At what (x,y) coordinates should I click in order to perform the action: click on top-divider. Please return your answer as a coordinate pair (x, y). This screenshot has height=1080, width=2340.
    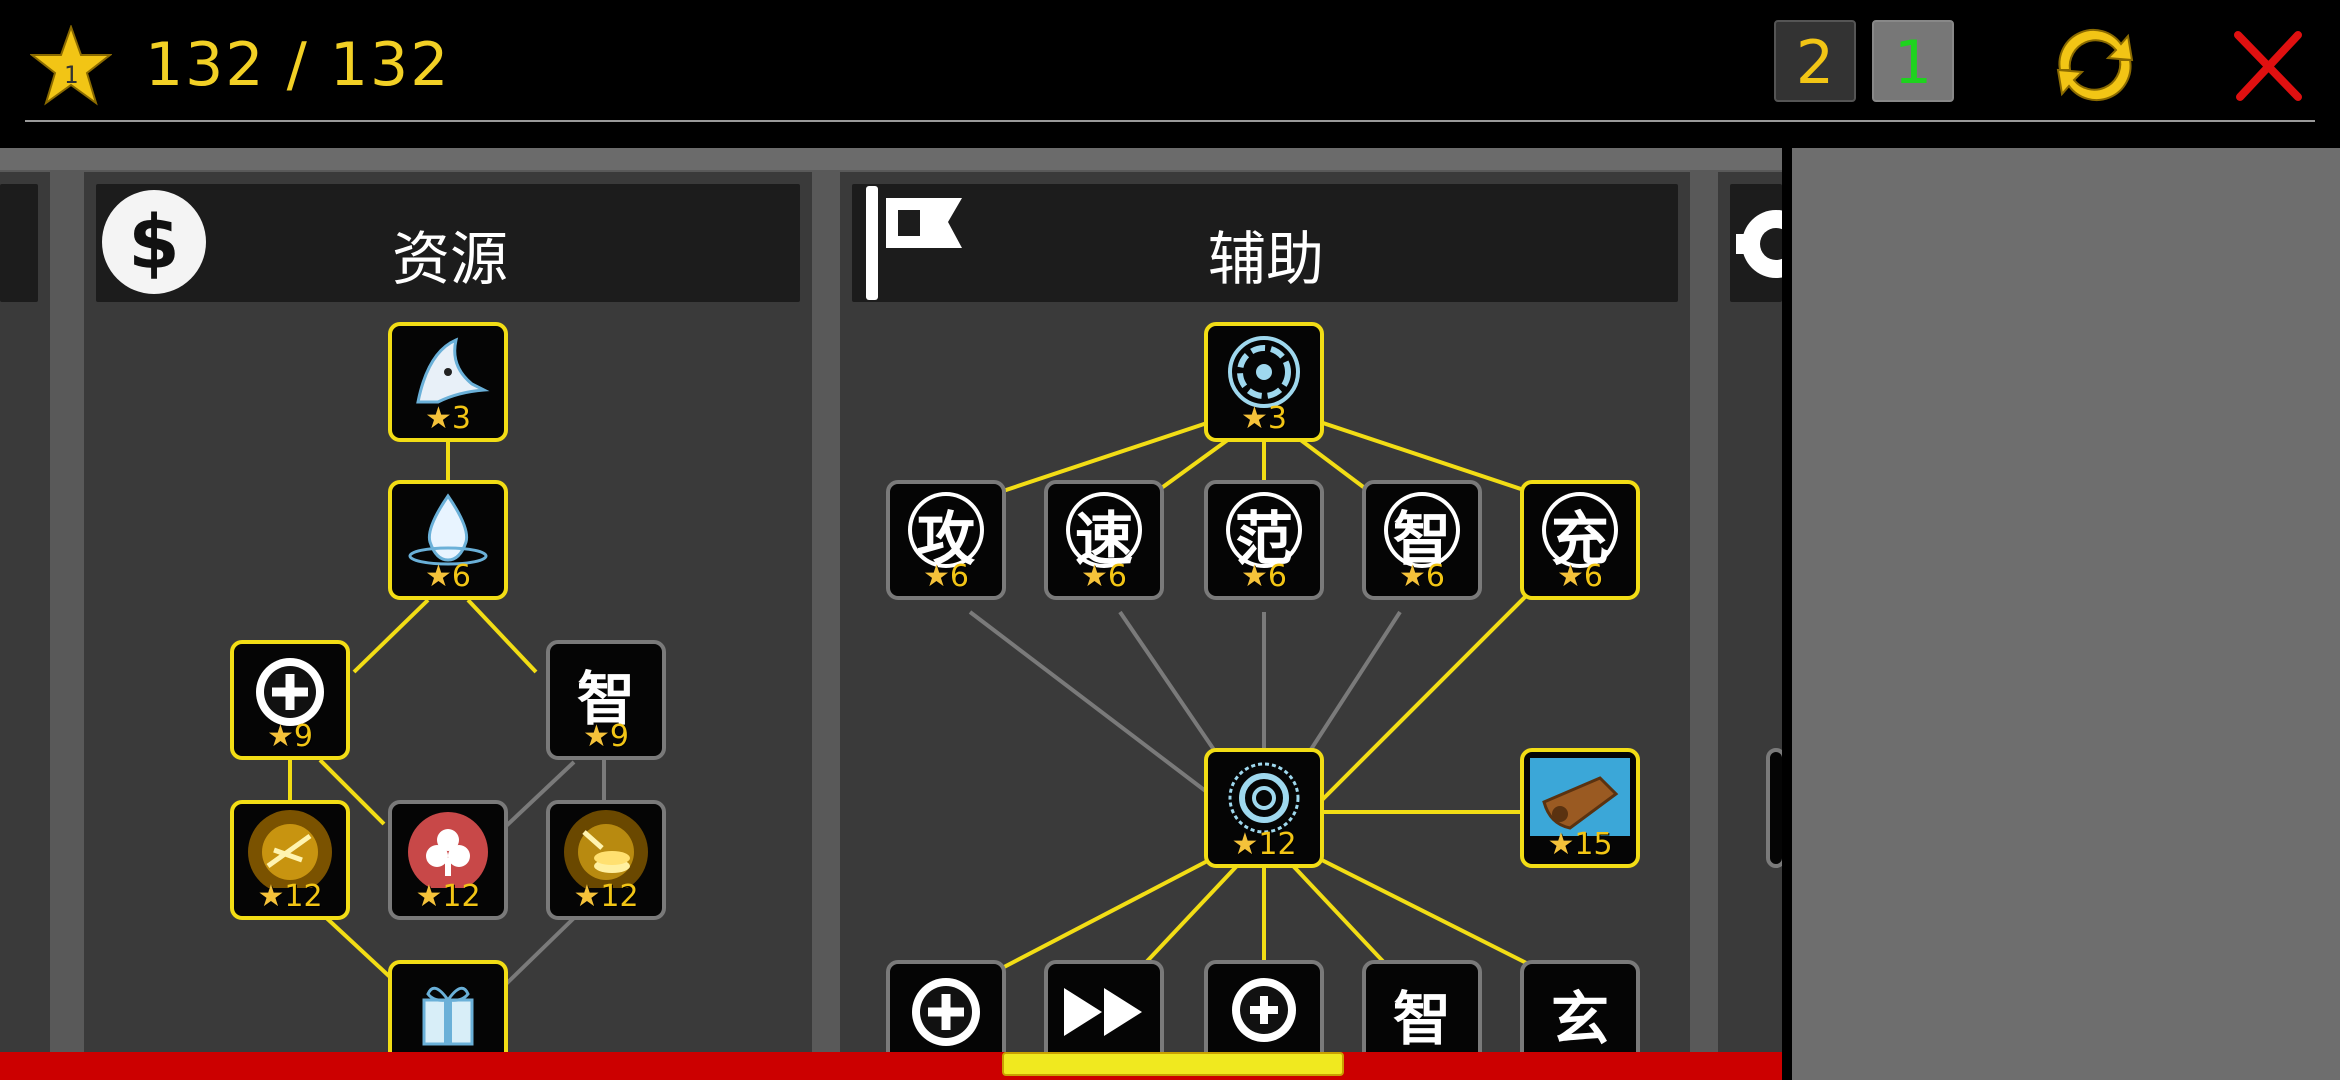
    Looking at the image, I should click on (1170, 121).